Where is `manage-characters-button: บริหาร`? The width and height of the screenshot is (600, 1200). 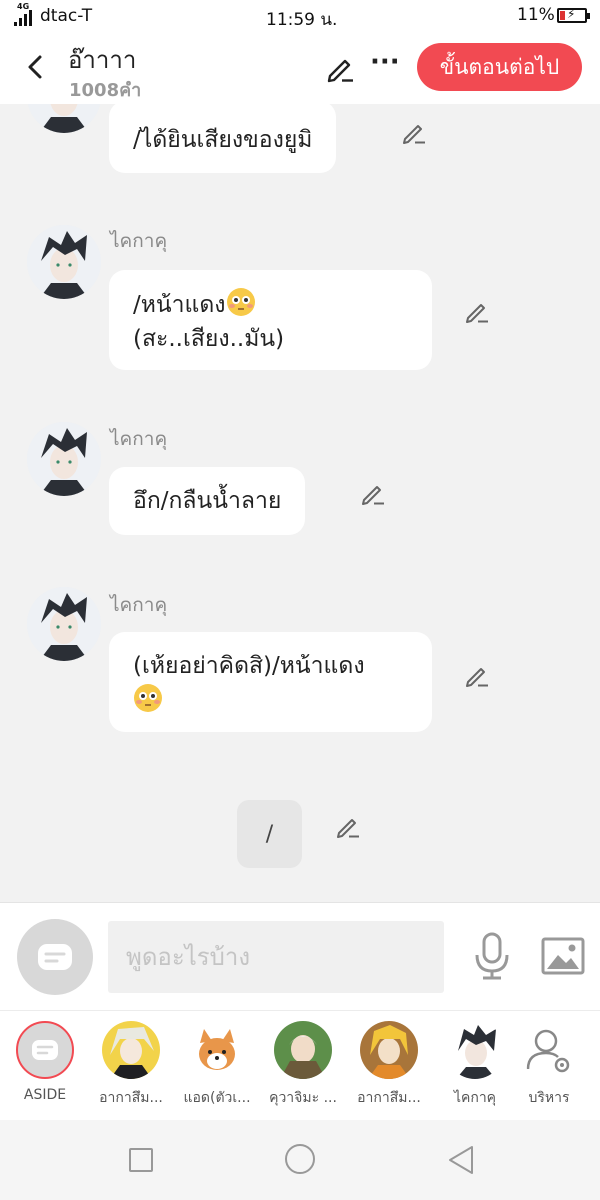
manage-characters-button: บริหาร is located at coordinates (549, 1065).